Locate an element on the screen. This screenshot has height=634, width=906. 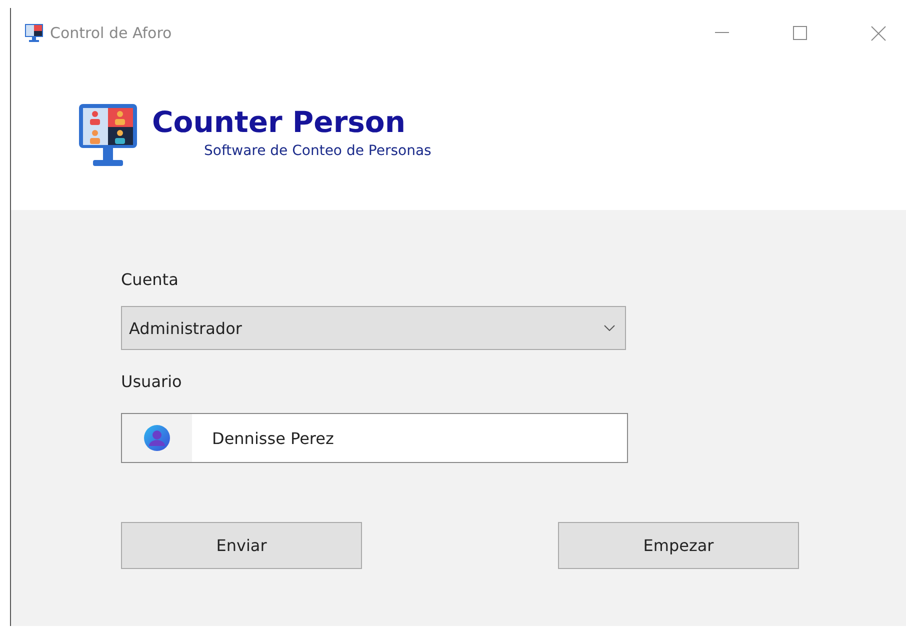
chevron-down-icon is located at coordinates (609, 328).